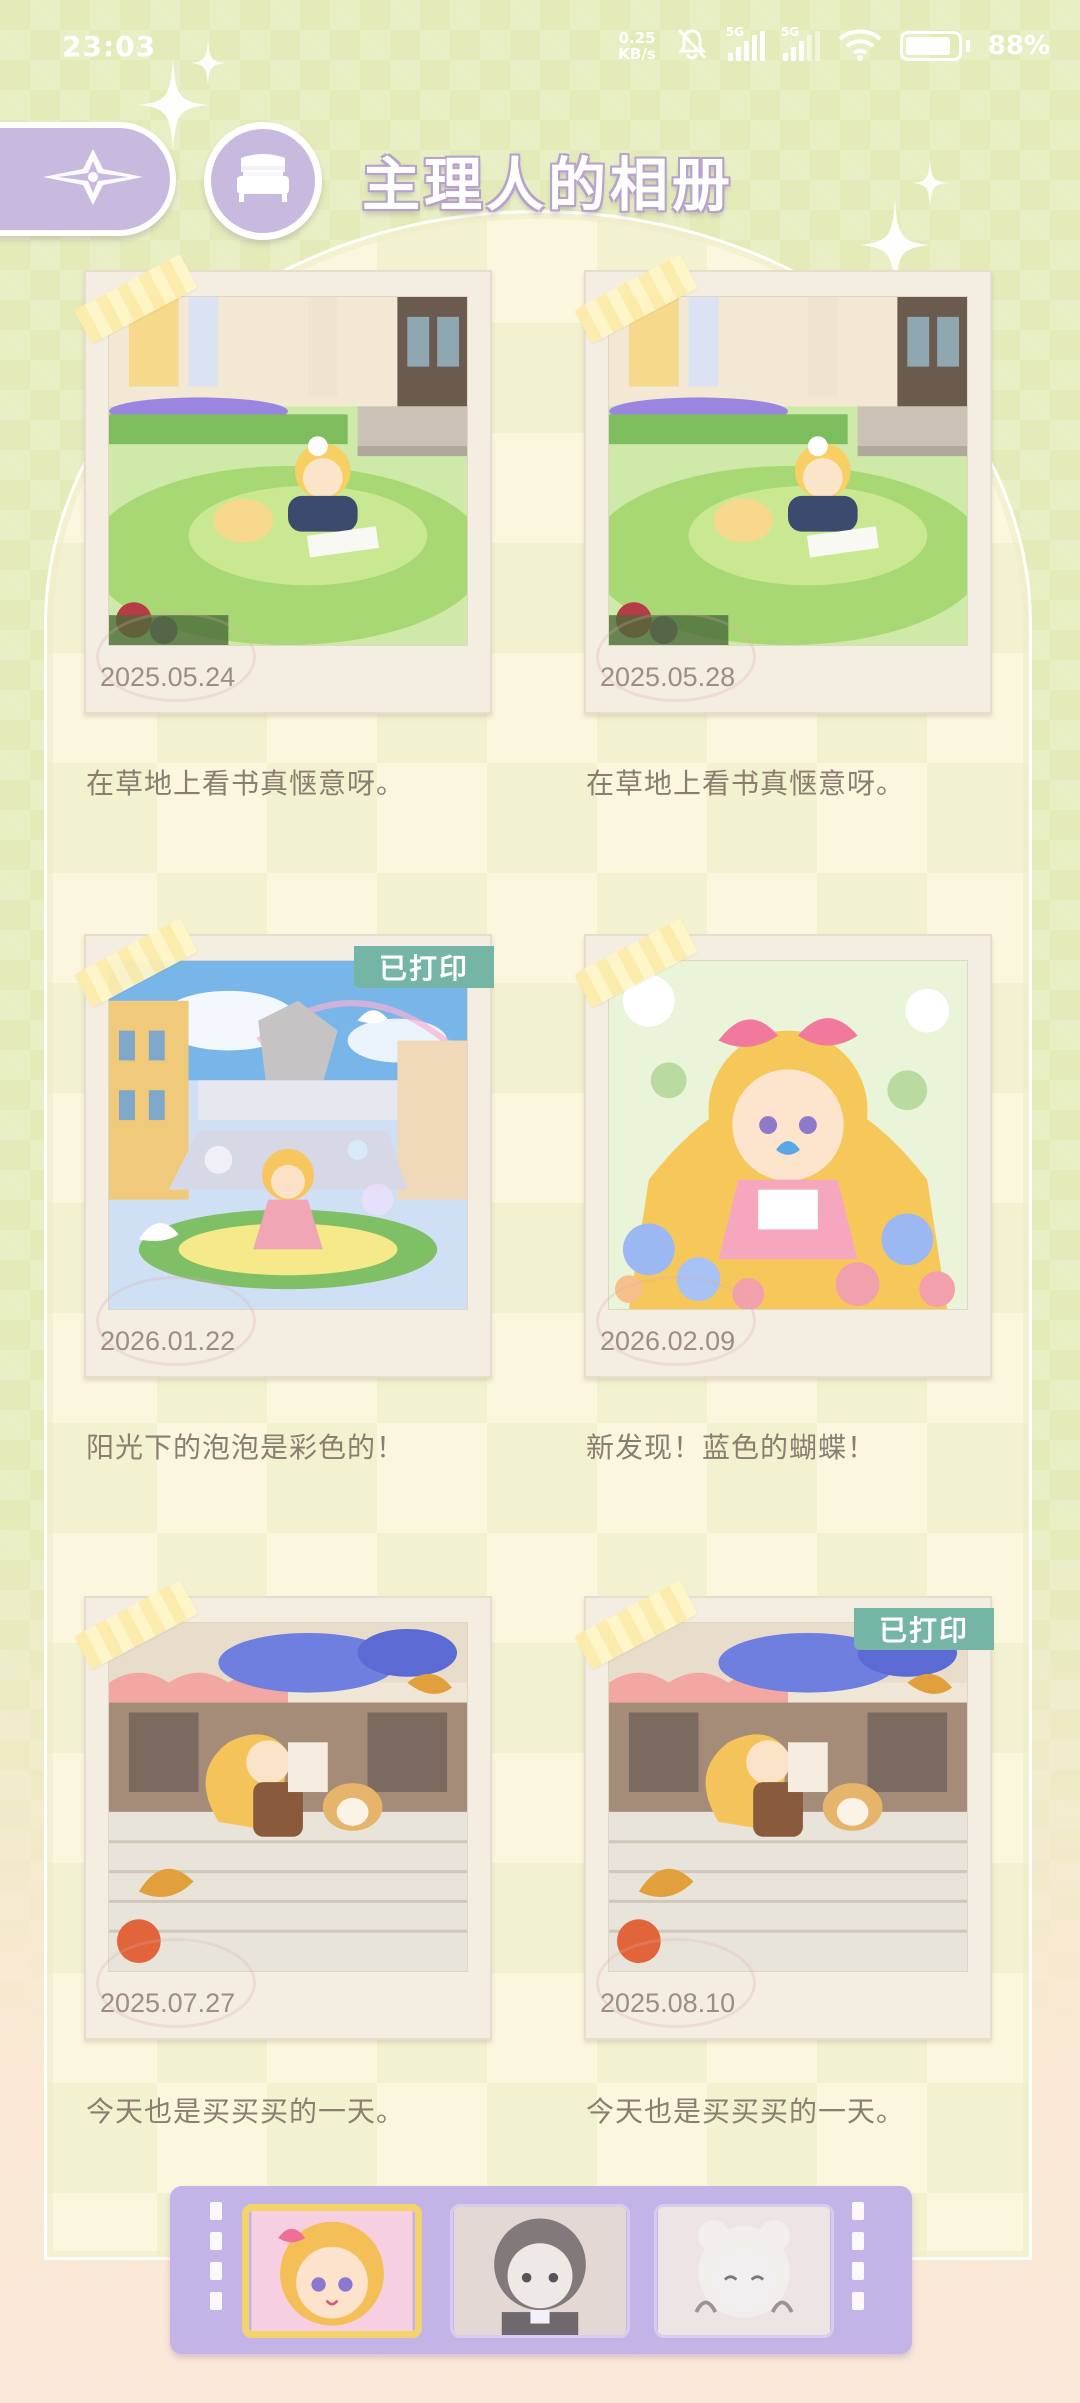 This screenshot has width=1080, height=2403. What do you see at coordinates (1018, 46) in the screenshot?
I see `battery-percent: 88%` at bounding box center [1018, 46].